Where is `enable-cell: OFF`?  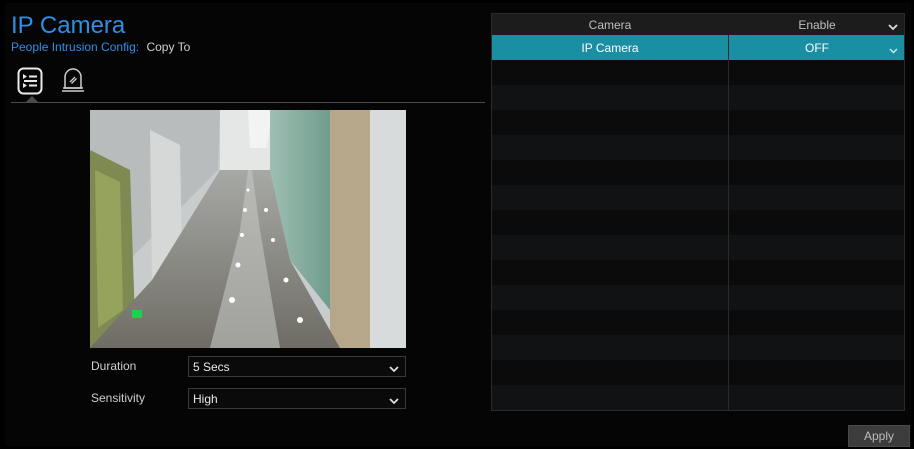 enable-cell: OFF is located at coordinates (816, 48).